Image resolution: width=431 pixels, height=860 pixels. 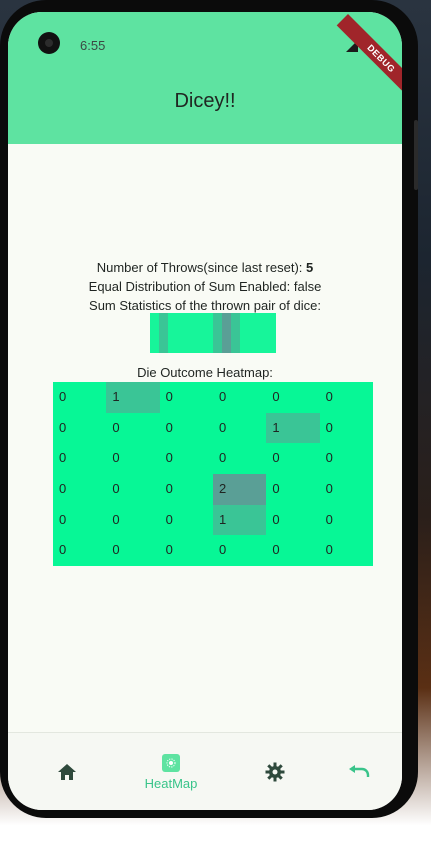 I want to click on bottom-navigation: HeatMap, so click(x=205, y=771).